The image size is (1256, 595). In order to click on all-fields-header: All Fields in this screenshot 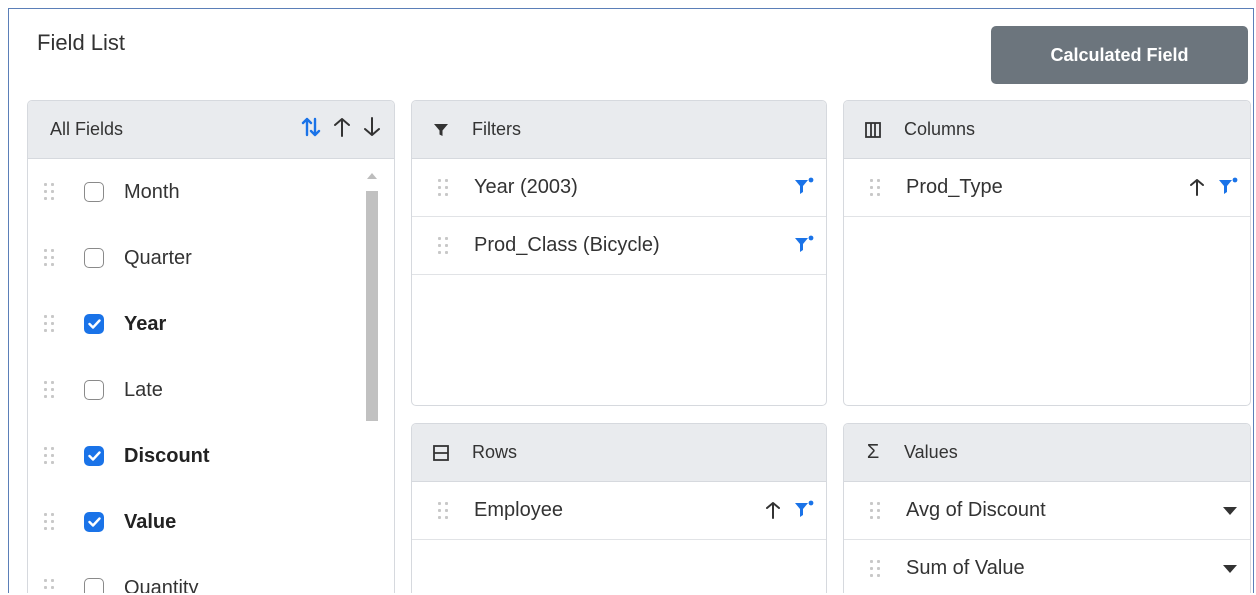, I will do `click(211, 130)`.